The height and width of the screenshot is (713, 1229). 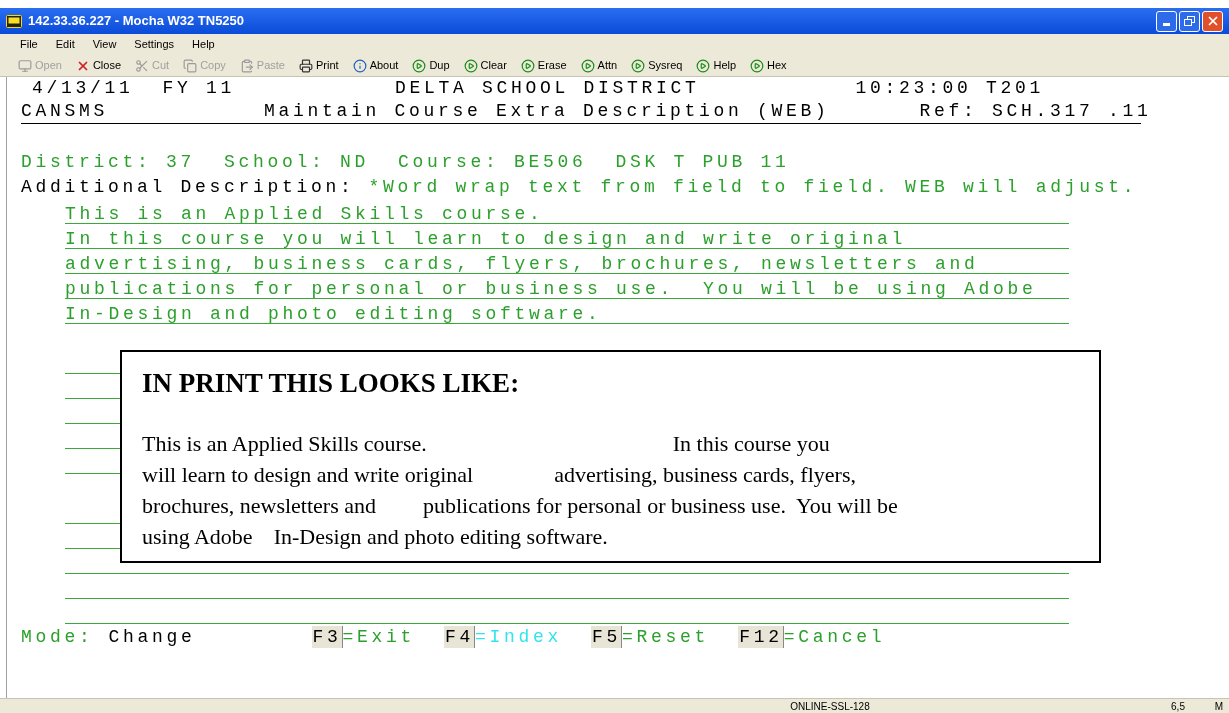 I want to click on mode-label: Mode:, so click(x=57, y=636).